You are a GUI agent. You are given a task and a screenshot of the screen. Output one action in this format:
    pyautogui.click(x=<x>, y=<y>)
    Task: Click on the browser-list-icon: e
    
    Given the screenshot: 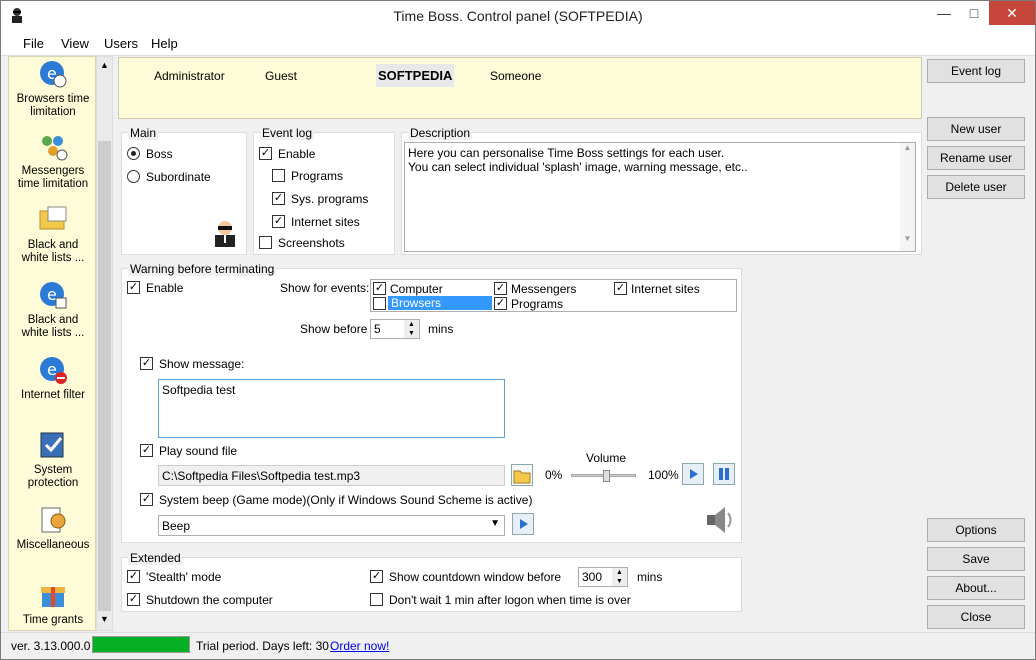 What is the action you would take?
    pyautogui.click(x=53, y=295)
    